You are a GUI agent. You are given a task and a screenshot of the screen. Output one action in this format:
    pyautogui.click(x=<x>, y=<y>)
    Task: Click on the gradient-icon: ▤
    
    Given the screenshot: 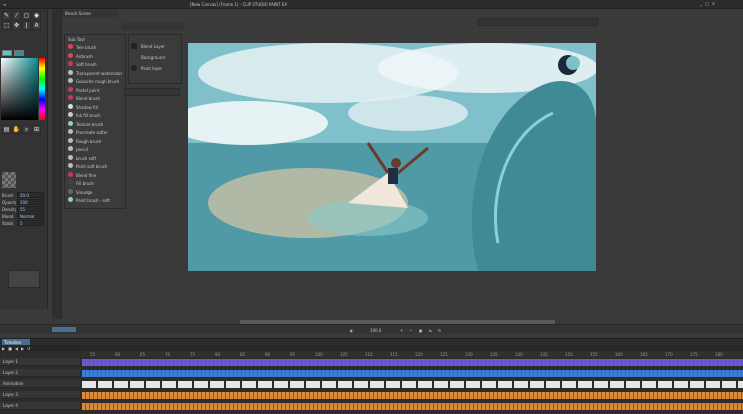 What is the action you would take?
    pyautogui.click(x=6, y=129)
    